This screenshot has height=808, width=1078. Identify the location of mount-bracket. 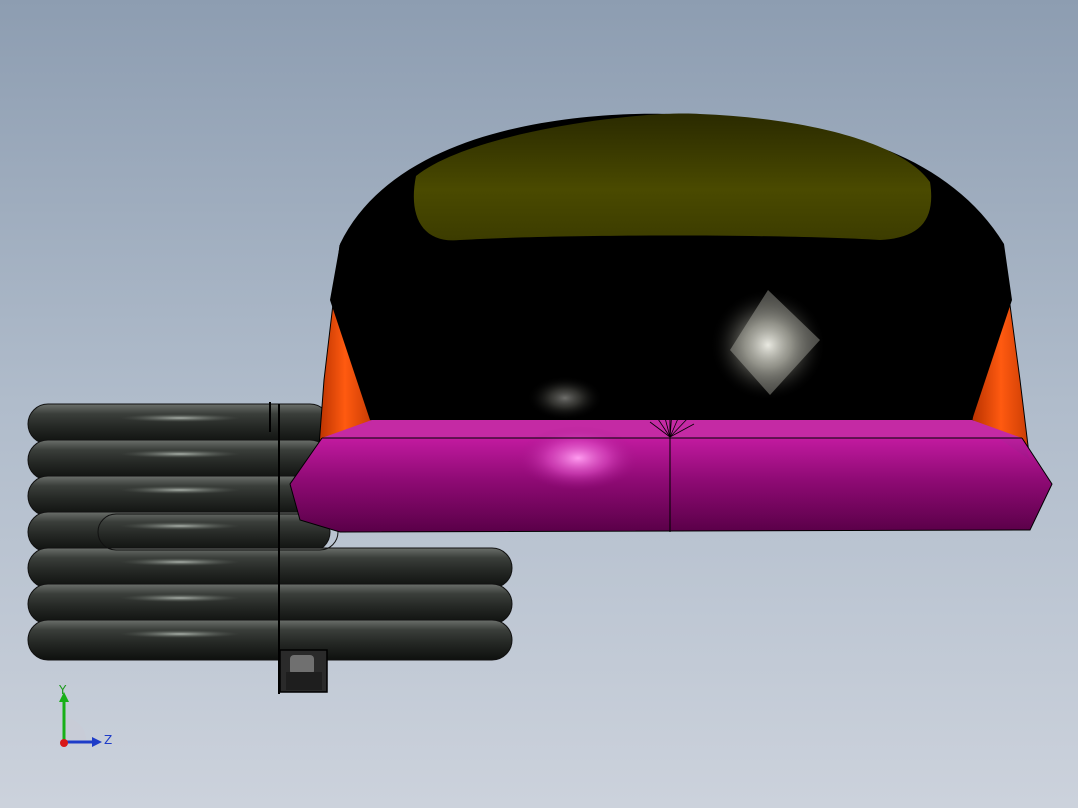
(303, 671).